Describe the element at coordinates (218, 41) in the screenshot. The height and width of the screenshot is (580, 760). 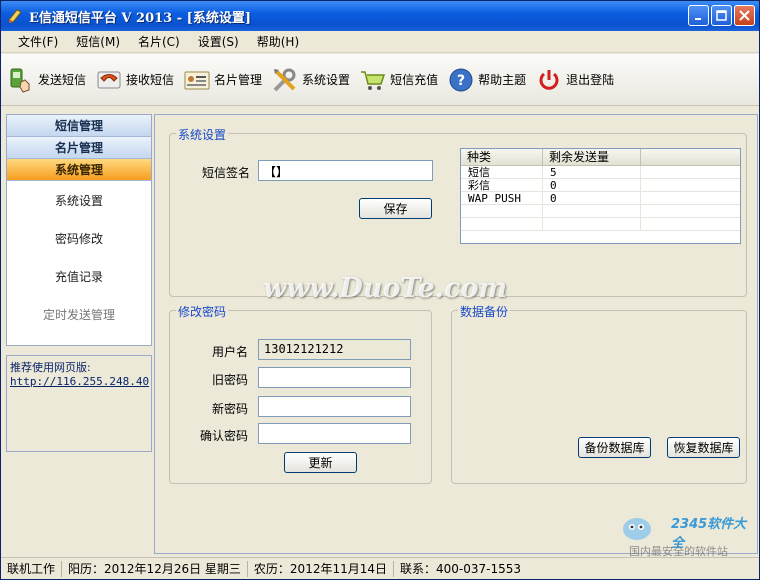
I see `menu-settings: 设置(S)` at that location.